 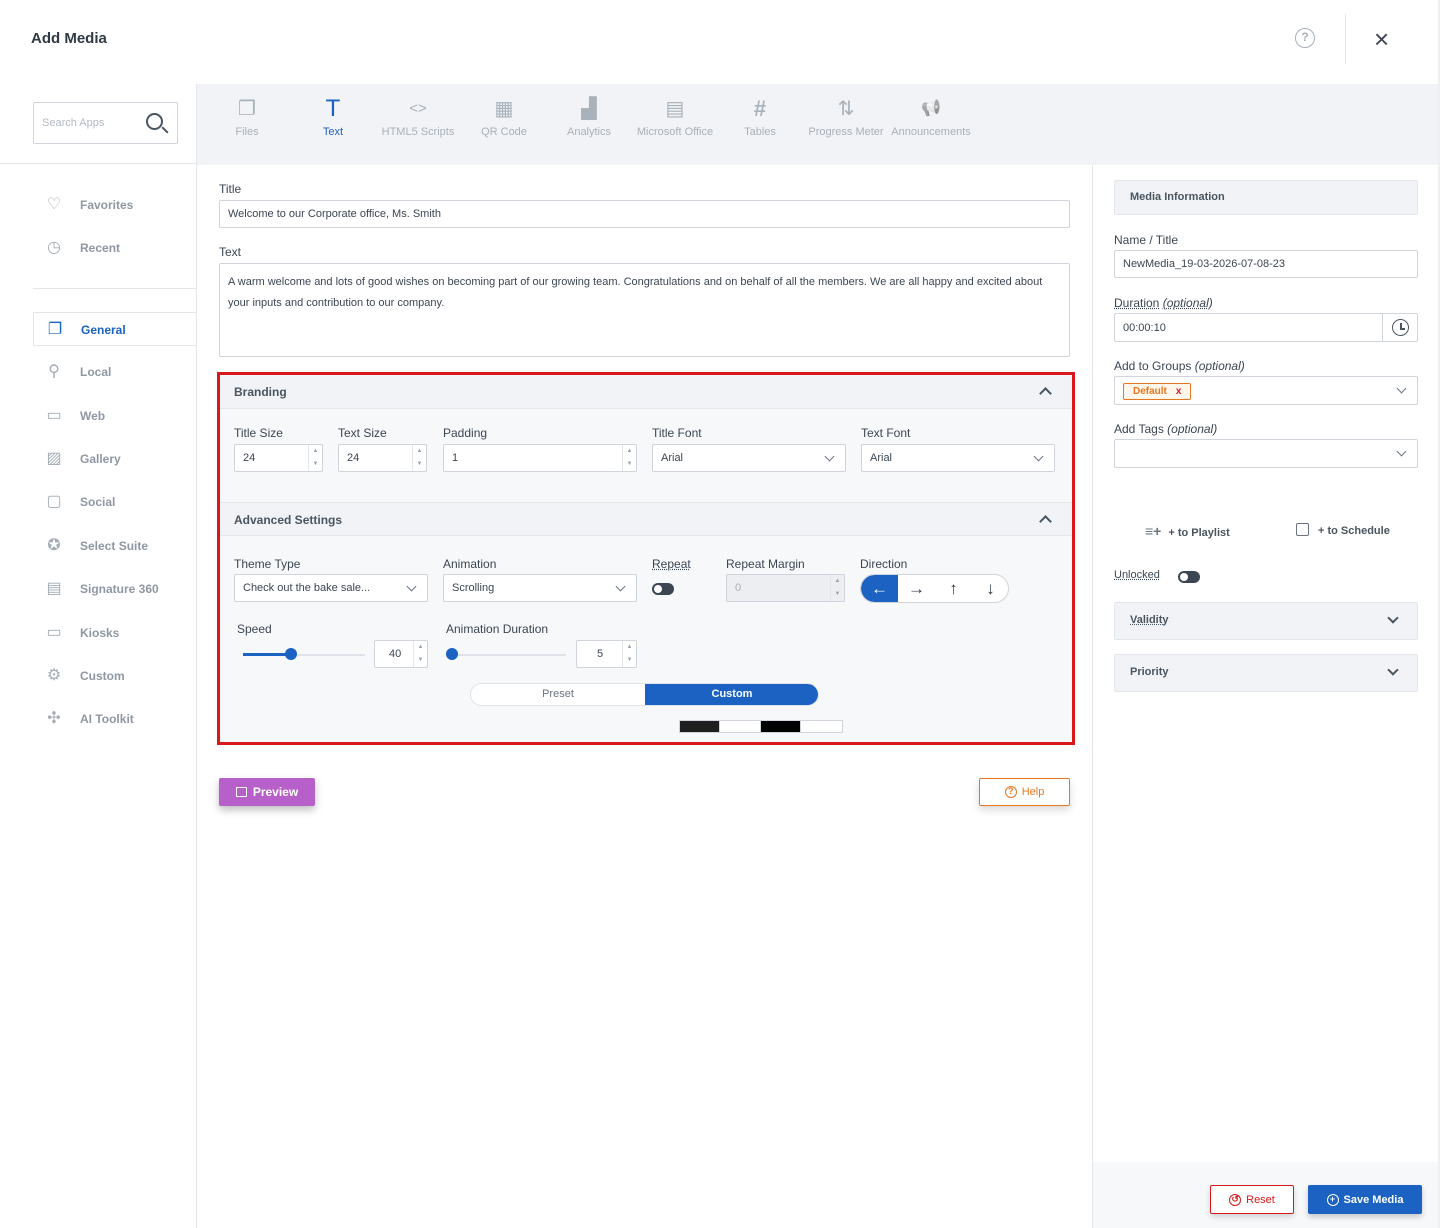 What do you see at coordinates (54, 501) in the screenshot?
I see `chat-icon: ▢` at bounding box center [54, 501].